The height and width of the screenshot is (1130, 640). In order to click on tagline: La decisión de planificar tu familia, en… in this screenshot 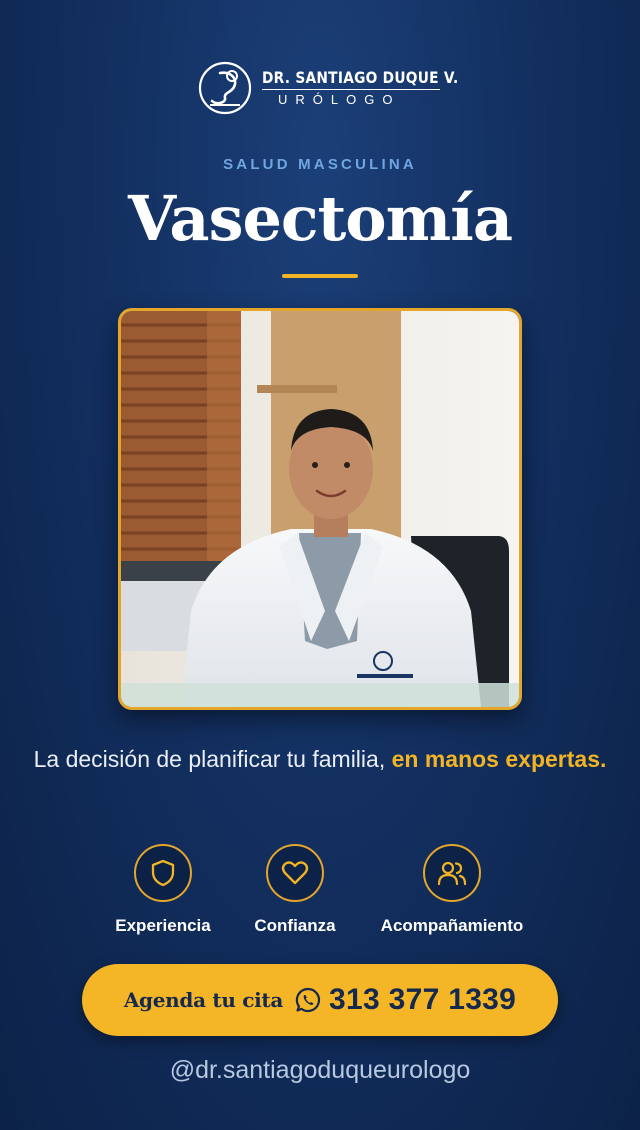, I will do `click(320, 759)`.